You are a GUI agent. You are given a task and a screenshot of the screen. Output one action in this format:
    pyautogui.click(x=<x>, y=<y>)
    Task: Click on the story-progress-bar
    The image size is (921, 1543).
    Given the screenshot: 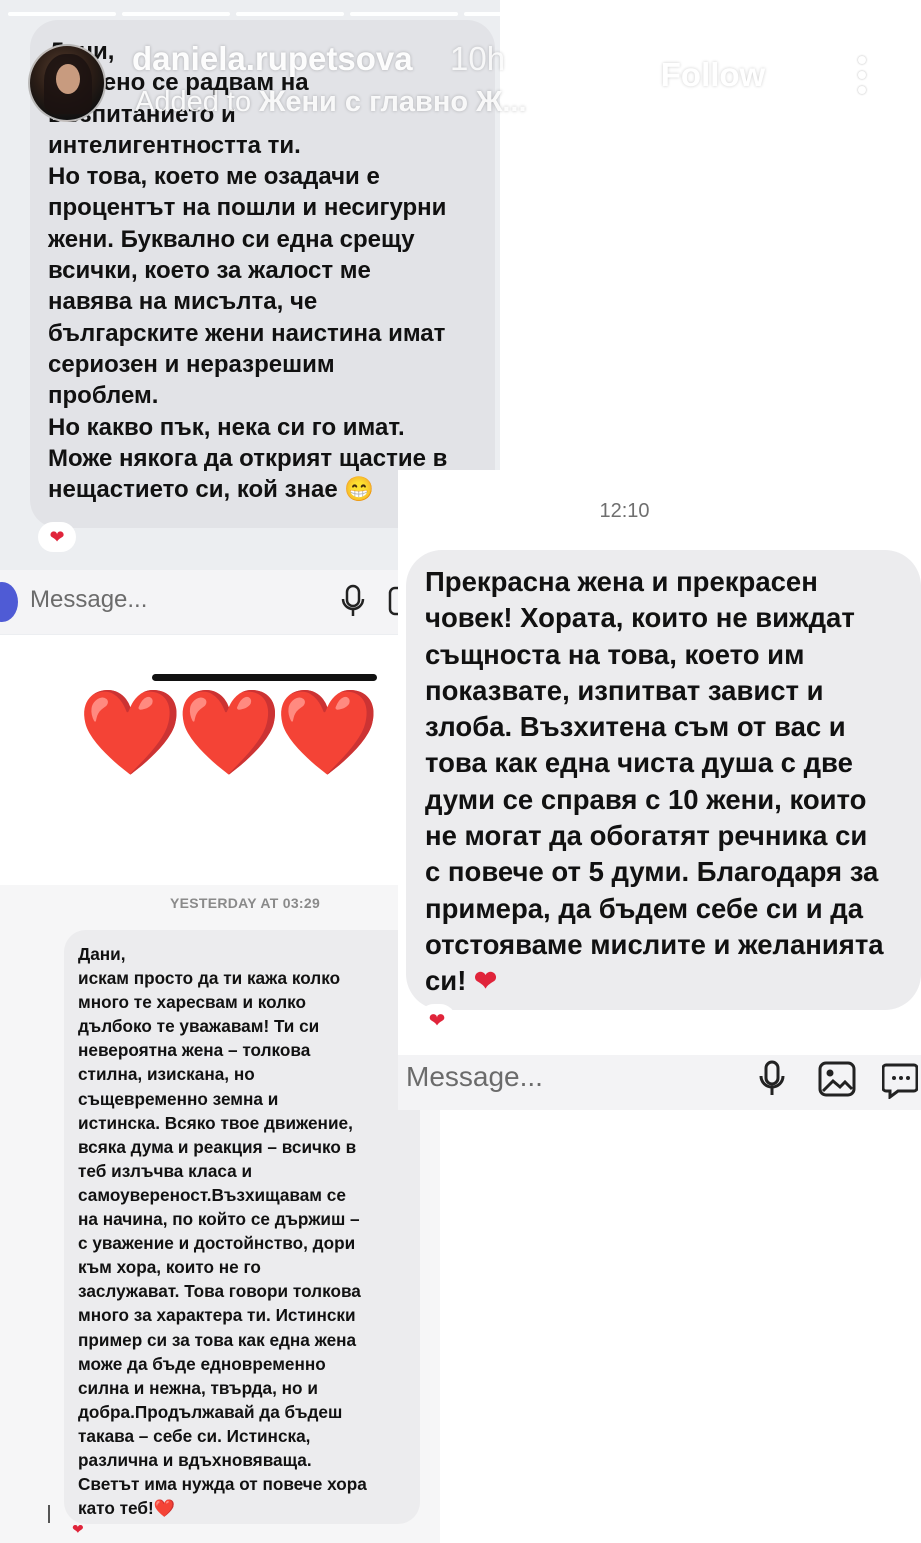 What is the action you would take?
    pyautogui.click(x=460, y=14)
    